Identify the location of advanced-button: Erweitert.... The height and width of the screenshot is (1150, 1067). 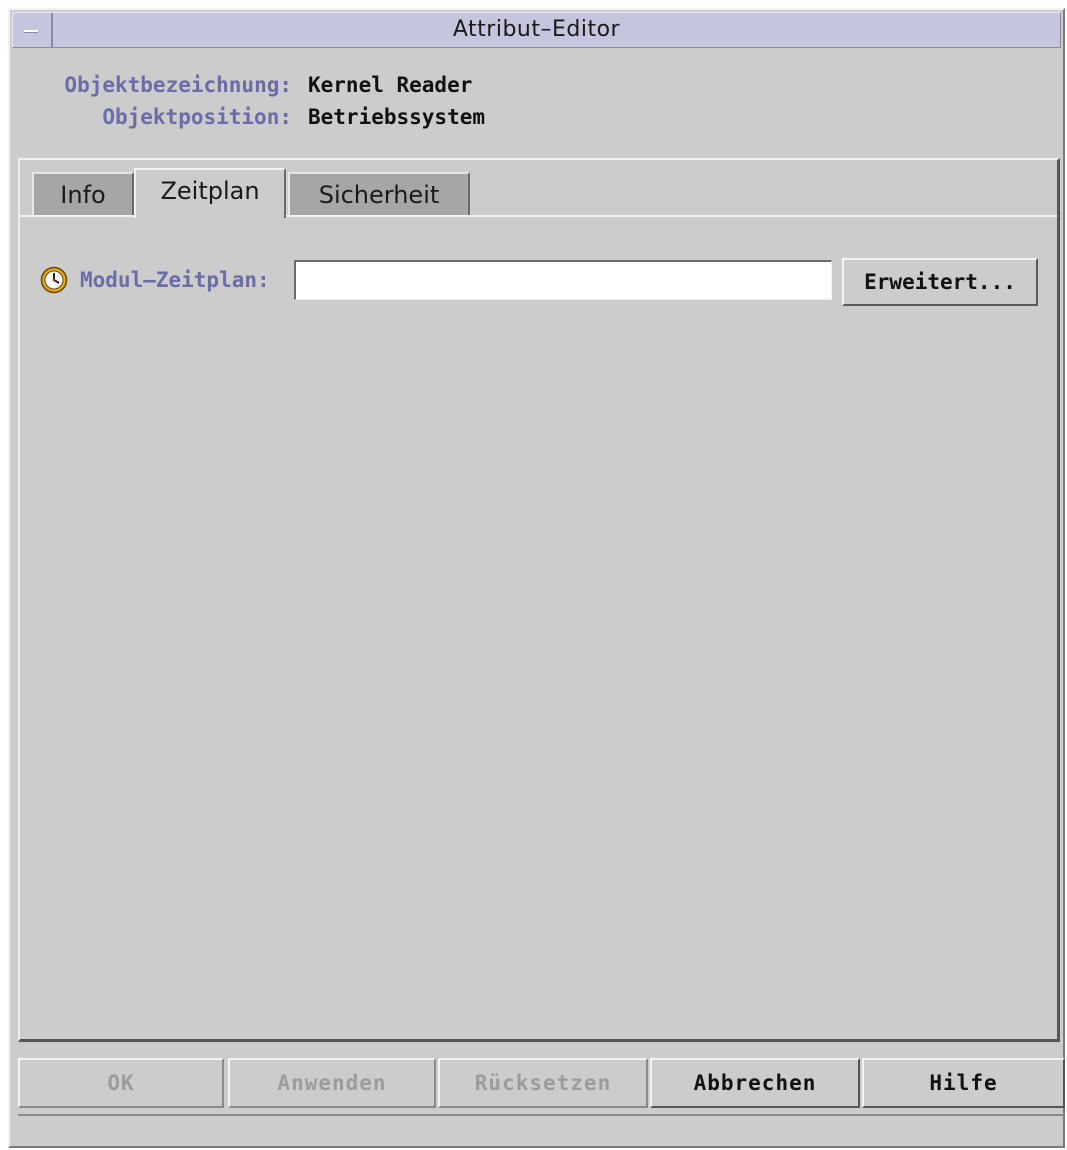
(940, 282).